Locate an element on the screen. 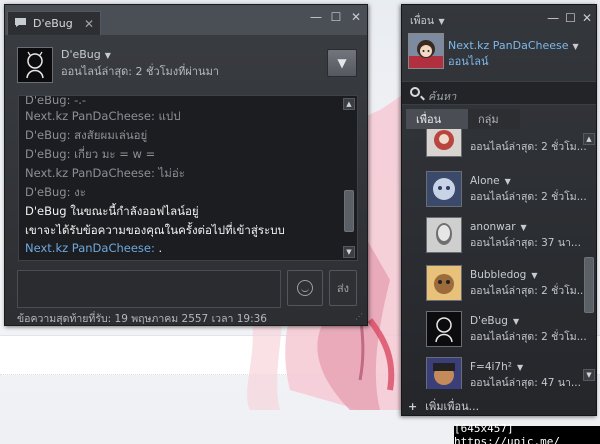 Image resolution: width=600 pixels, height=444 pixels. message-line: D'eBug: -.- is located at coordinates (56, 101).